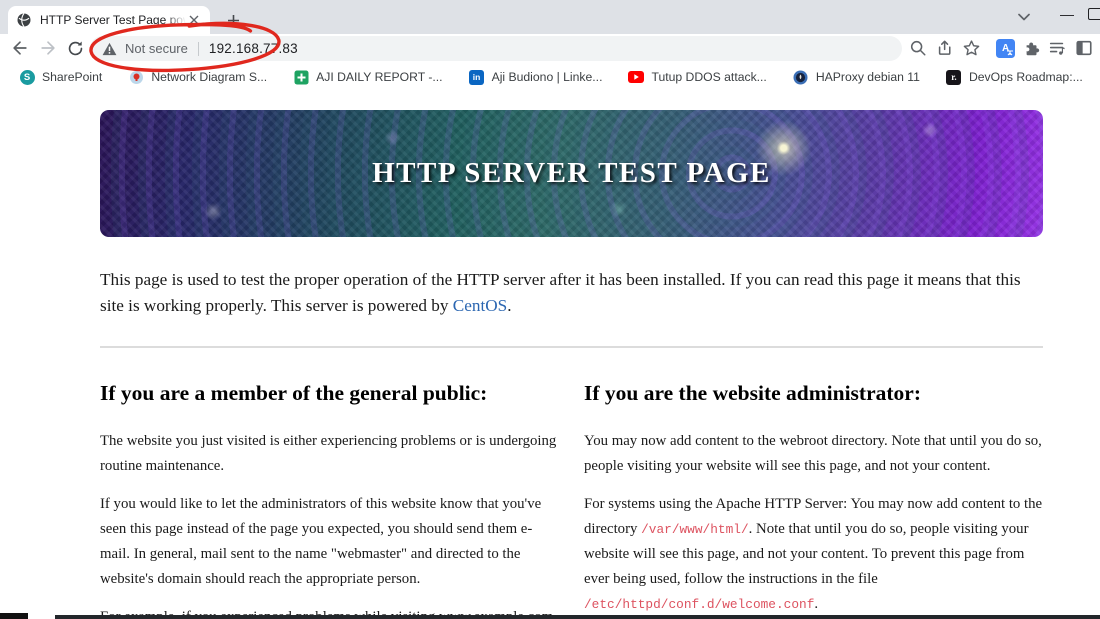 The image size is (1100, 619). I want to click on administrator-heading: If you are the website administrator:, so click(752, 393).